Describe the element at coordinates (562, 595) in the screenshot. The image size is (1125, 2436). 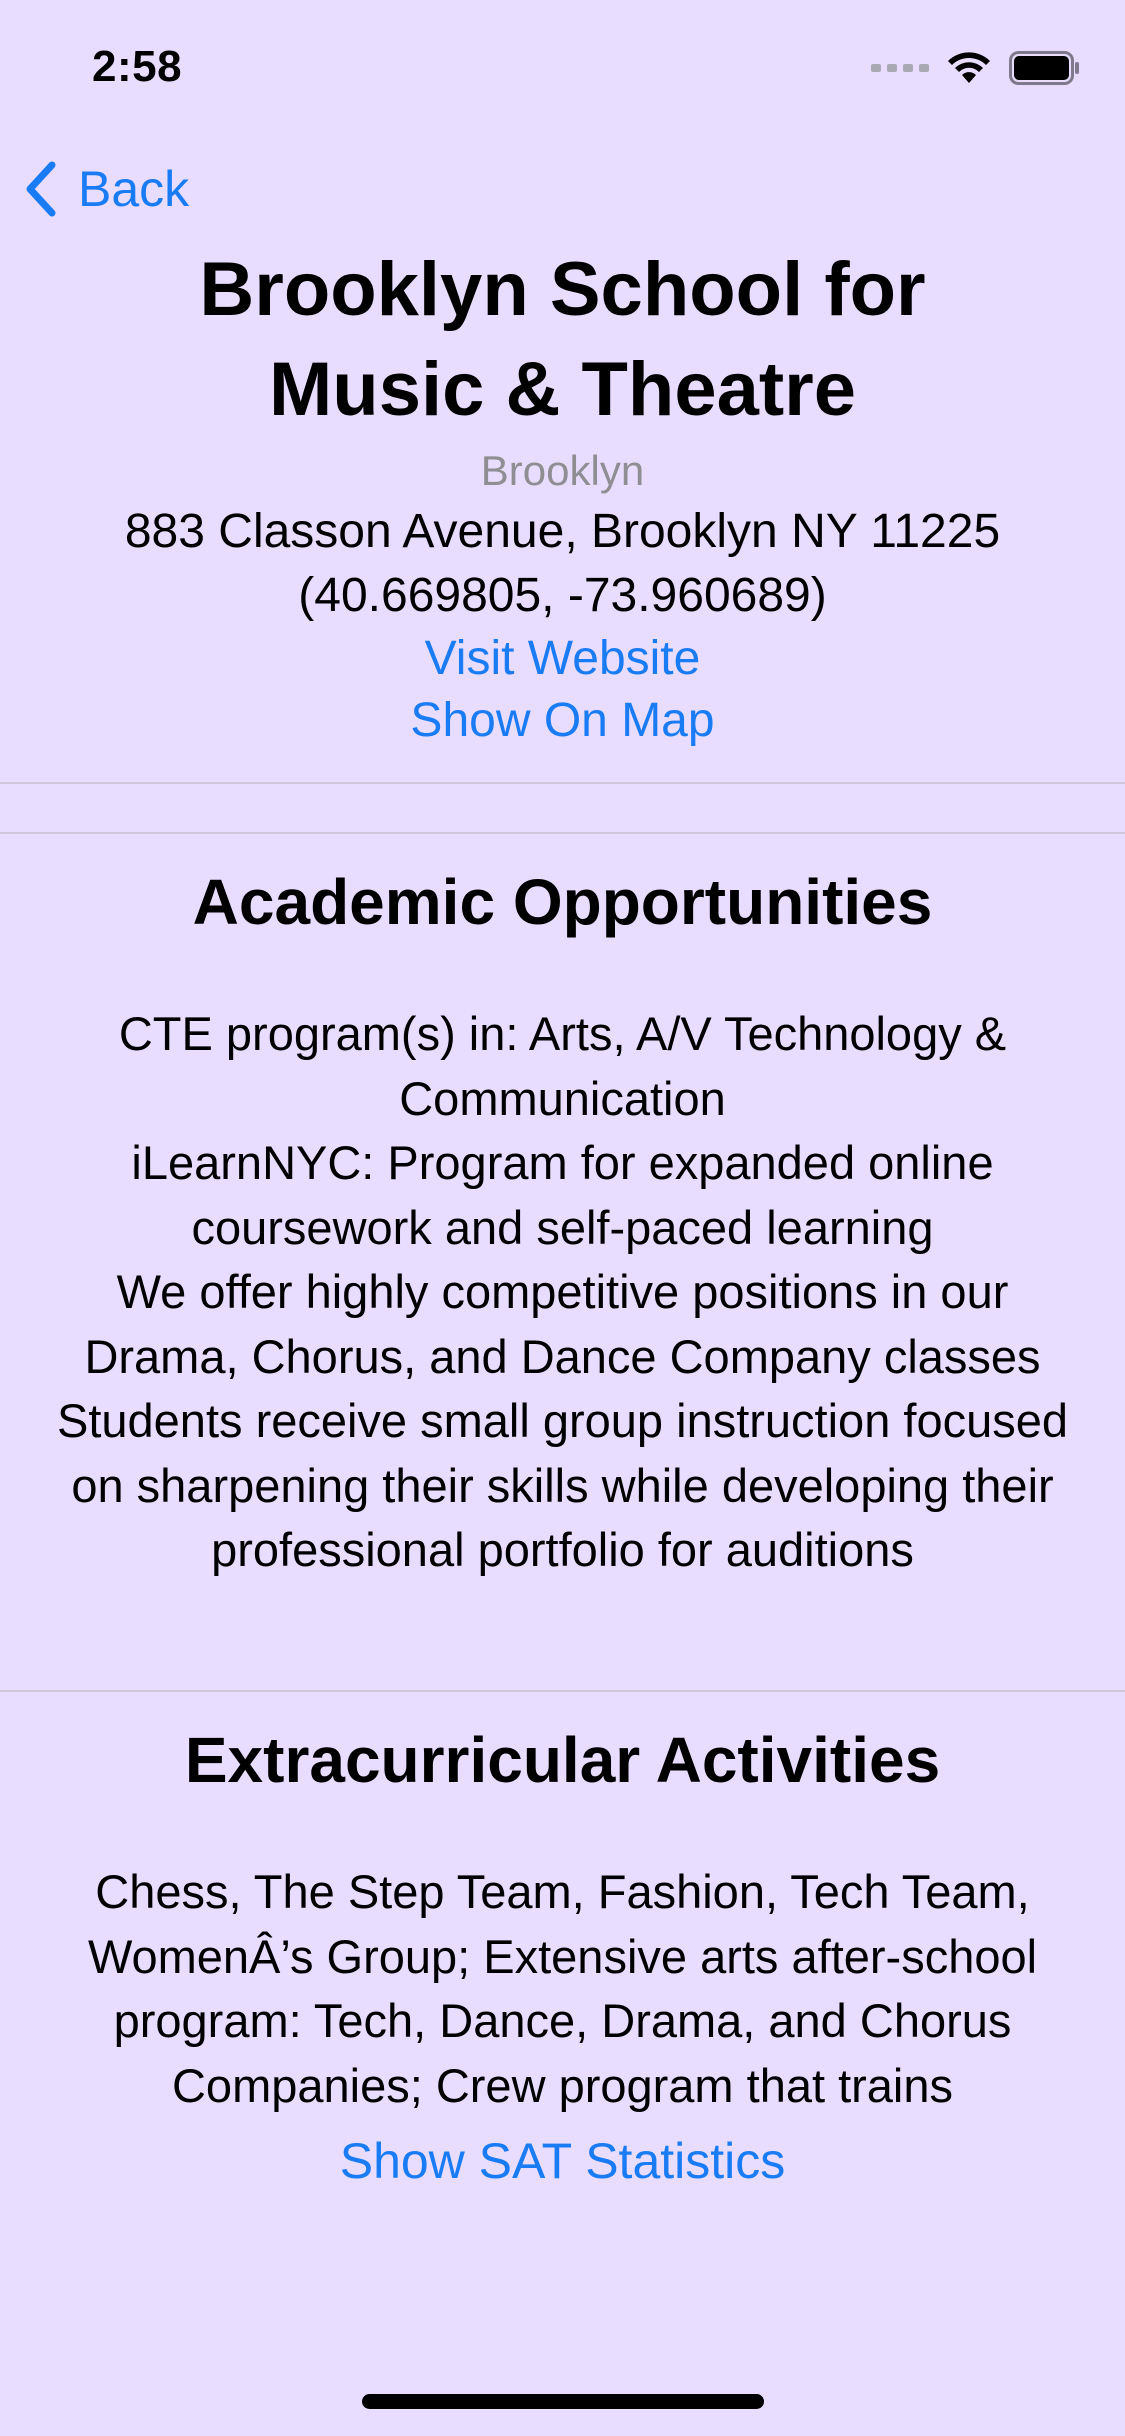
I see `school-coordinates: (40.669805, -73.960689)` at that location.